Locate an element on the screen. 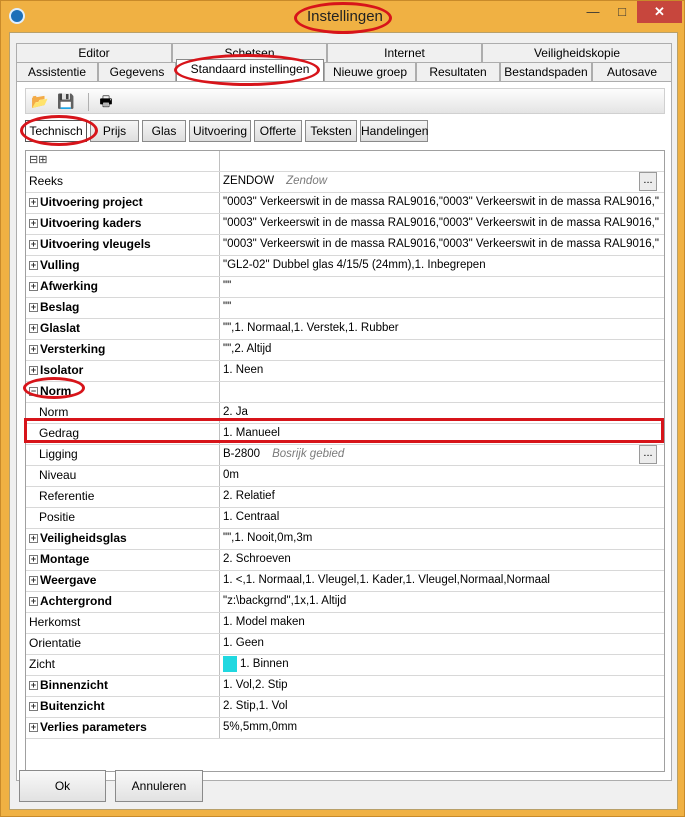 This screenshot has height=817, width=685. tab-resultaten: Resultaten is located at coordinates (458, 71).